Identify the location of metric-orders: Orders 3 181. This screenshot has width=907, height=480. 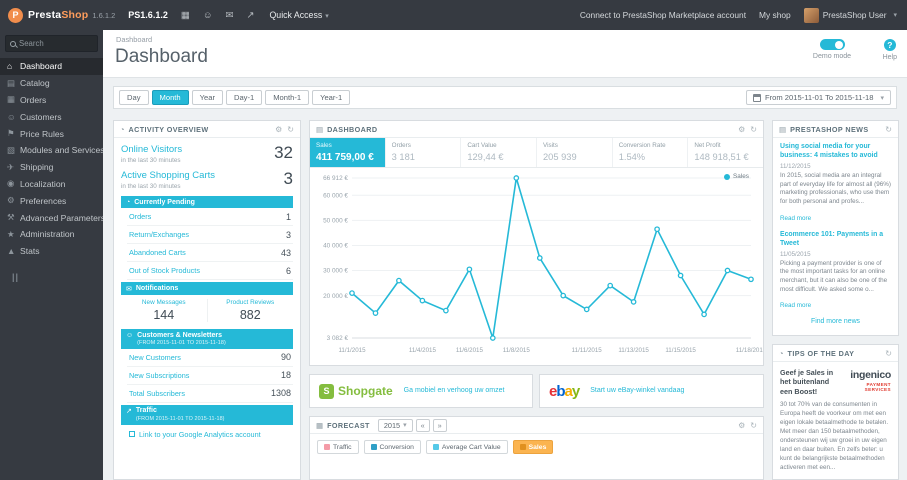
(424, 152).